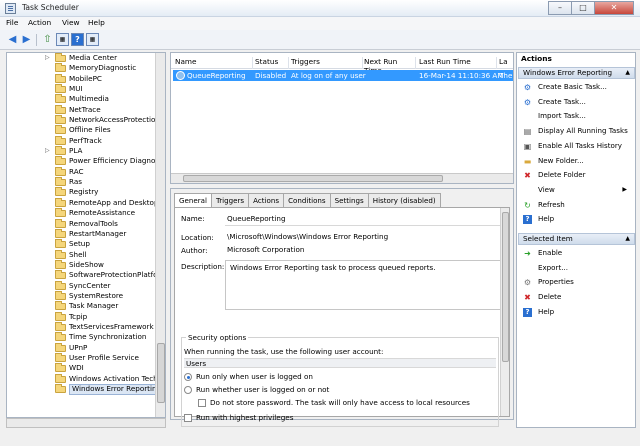  I want to click on no-store-password-checkbox, so click(202, 403).